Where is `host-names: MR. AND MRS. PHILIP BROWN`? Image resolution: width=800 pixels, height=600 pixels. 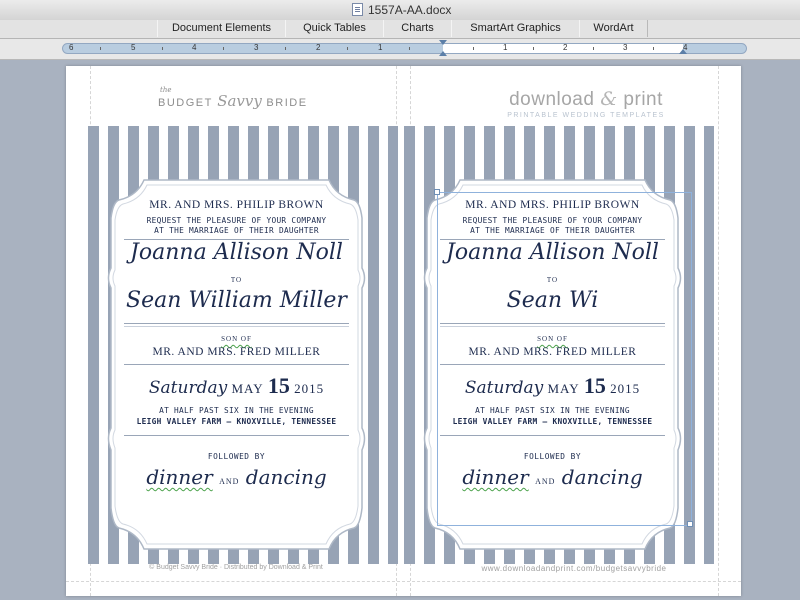
host-names: MR. AND MRS. PHILIP BROWN is located at coordinates (236, 205).